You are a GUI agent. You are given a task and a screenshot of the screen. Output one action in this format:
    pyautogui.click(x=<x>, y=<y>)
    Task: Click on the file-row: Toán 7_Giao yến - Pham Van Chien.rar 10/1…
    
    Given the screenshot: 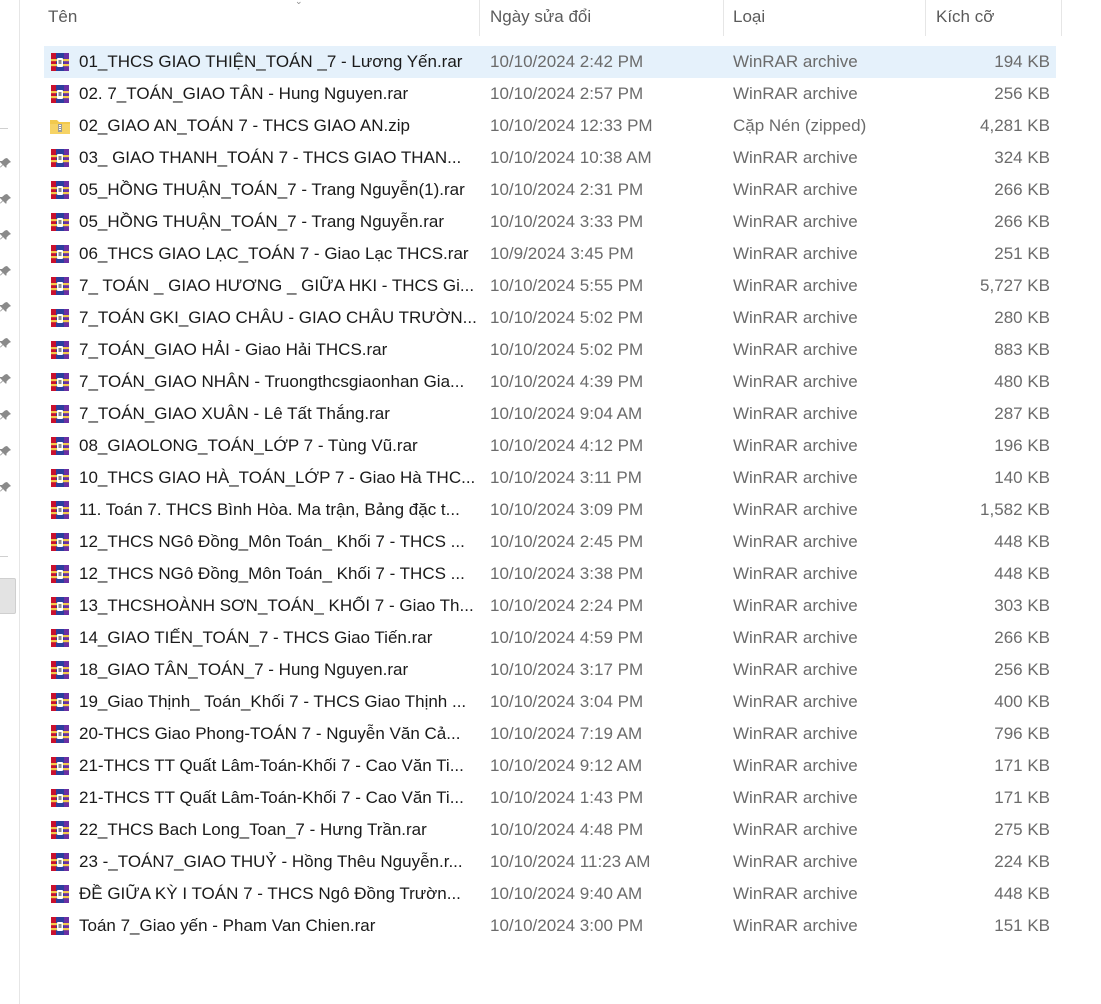 What is the action you would take?
    pyautogui.click(x=550, y=926)
    